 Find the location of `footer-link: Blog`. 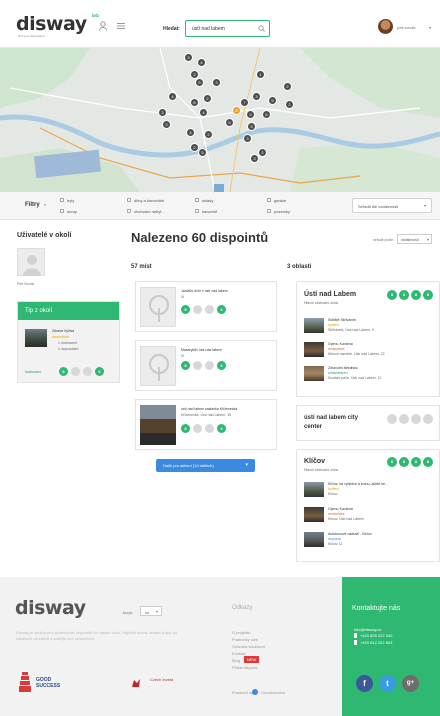

footer-link: Blog is located at coordinates (236, 660).